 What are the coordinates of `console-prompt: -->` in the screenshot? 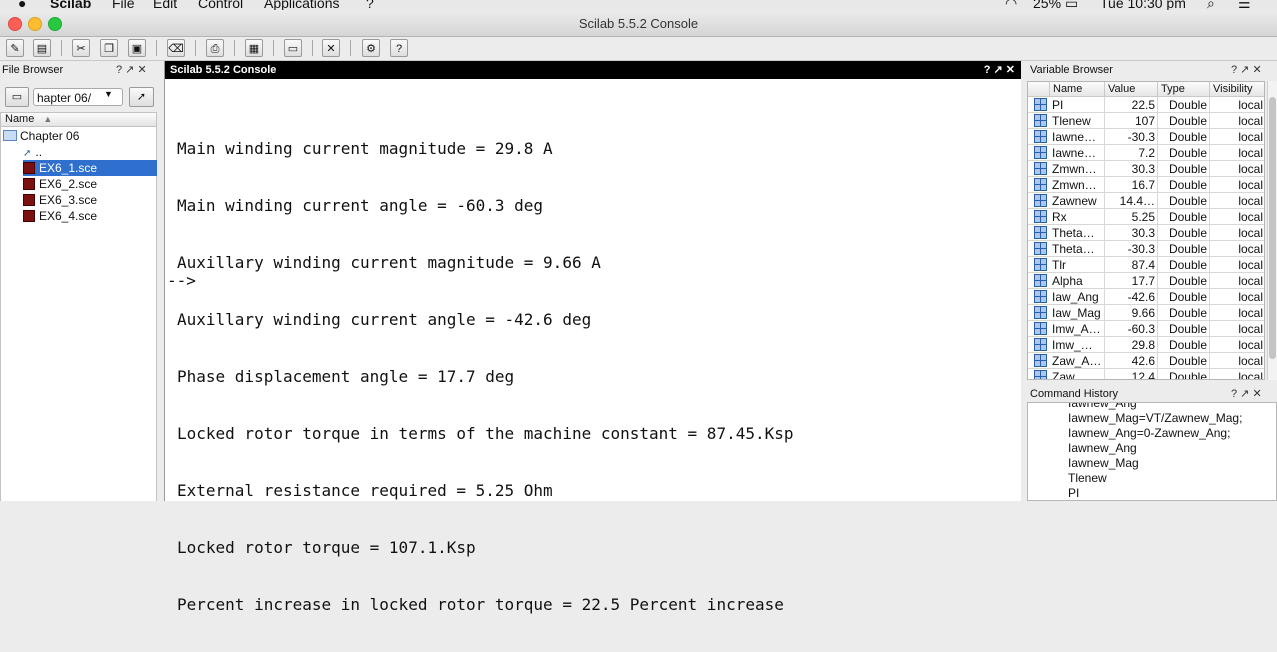 It's located at (181, 280).